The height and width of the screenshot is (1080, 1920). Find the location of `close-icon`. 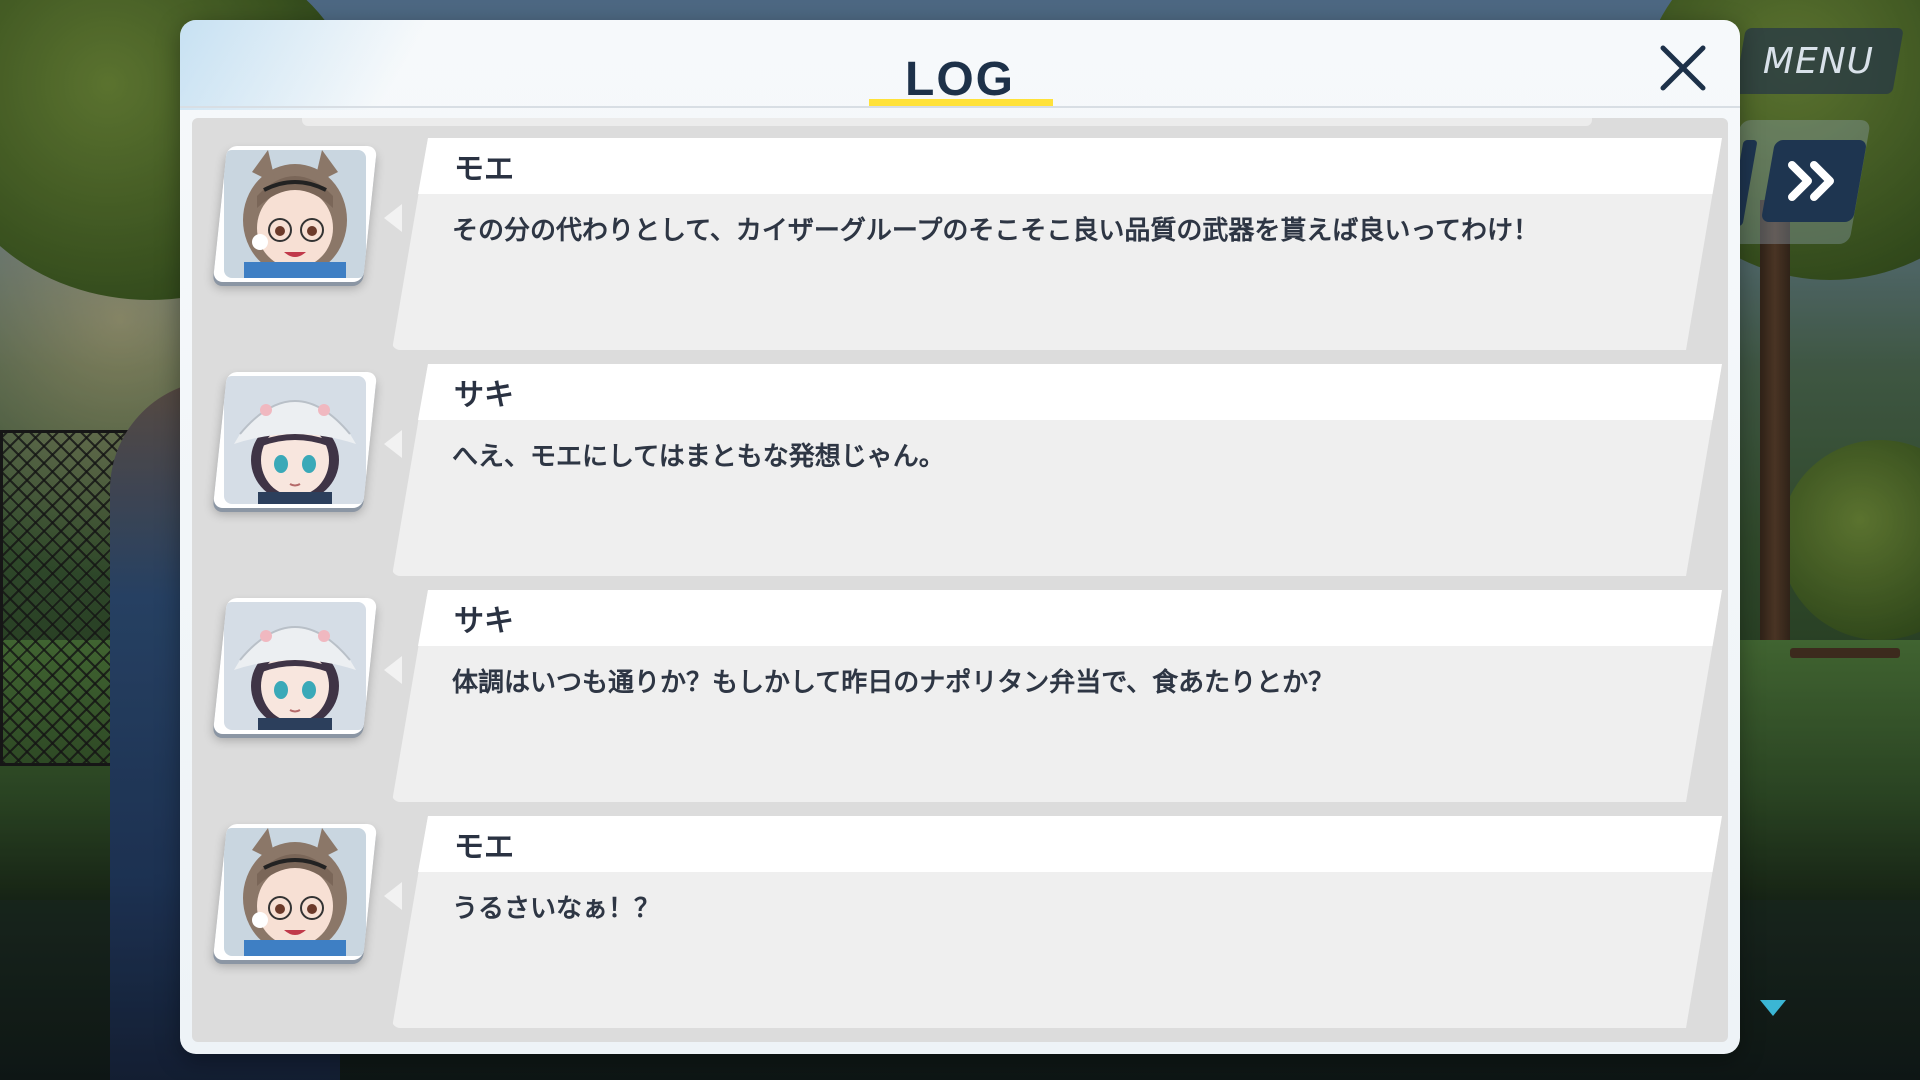

close-icon is located at coordinates (1683, 68).